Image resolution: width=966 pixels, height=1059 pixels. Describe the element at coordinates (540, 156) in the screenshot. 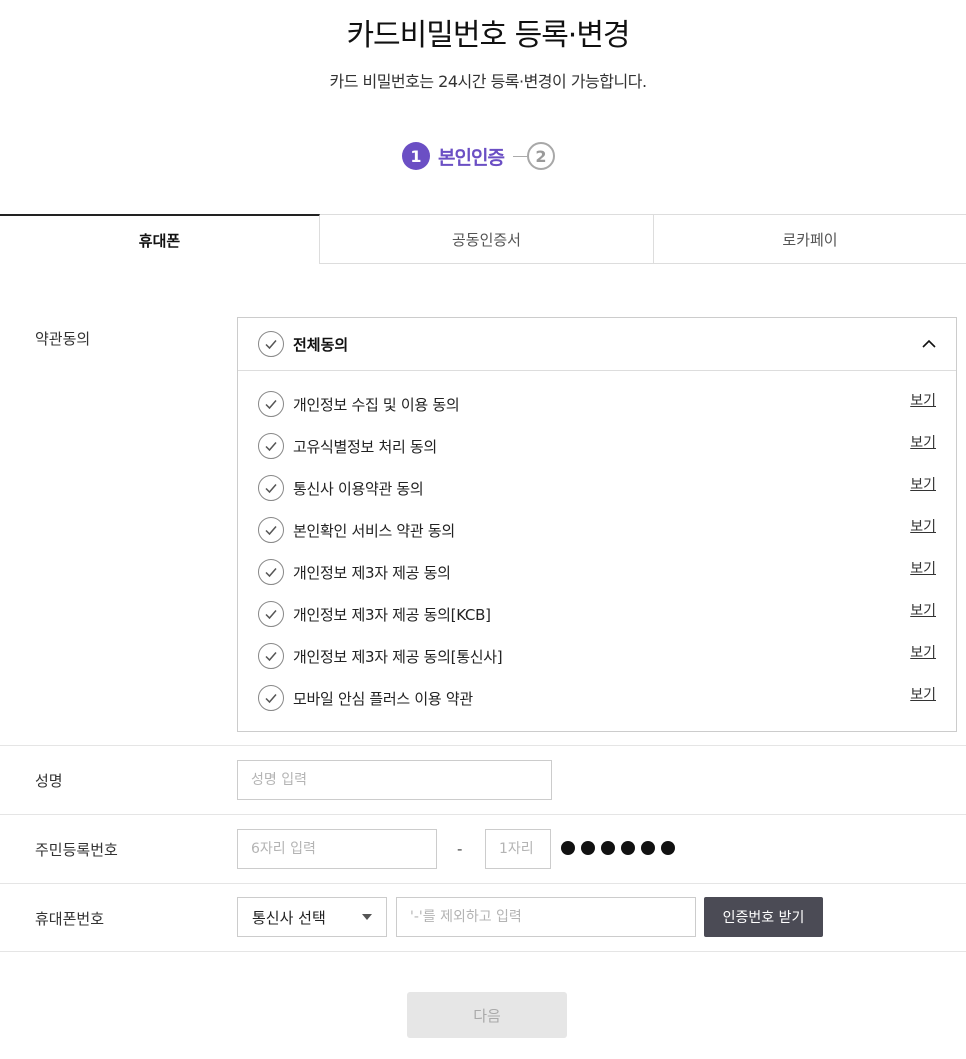

I see `step-2-number: 2` at that location.